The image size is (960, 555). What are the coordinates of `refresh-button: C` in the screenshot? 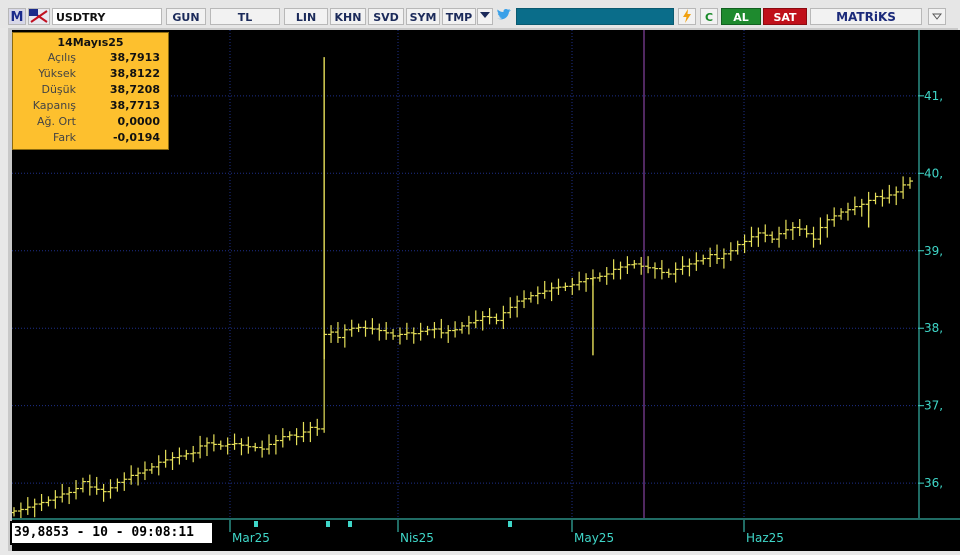 It's located at (709, 16).